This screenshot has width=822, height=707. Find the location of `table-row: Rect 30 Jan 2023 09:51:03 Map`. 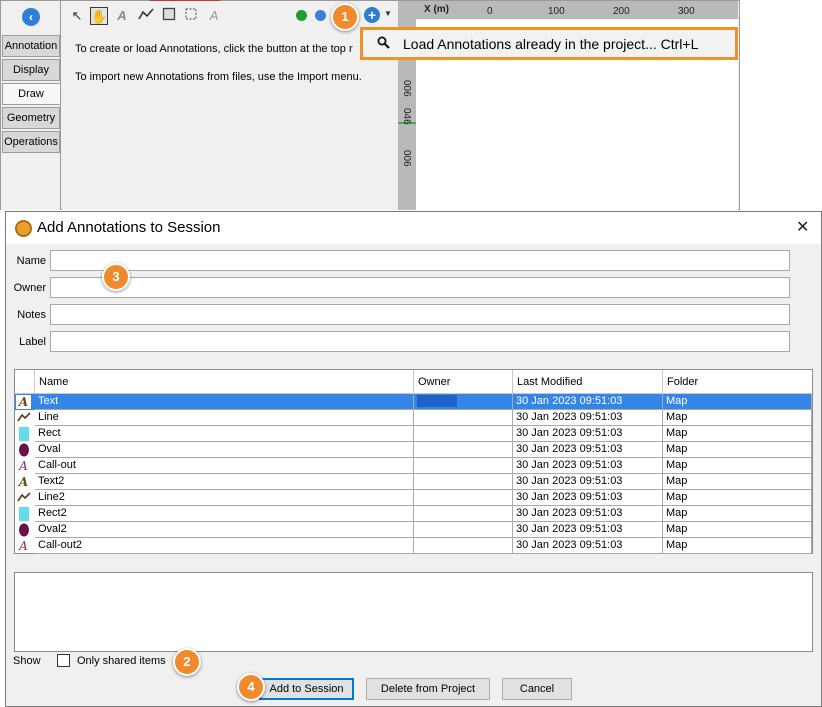

table-row: Rect 30 Jan 2023 09:51:03 Map is located at coordinates (413, 434).